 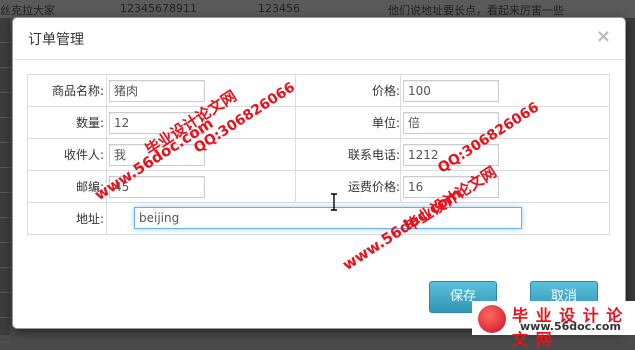 I want to click on bg-cell-zip: 123456, so click(x=279, y=8).